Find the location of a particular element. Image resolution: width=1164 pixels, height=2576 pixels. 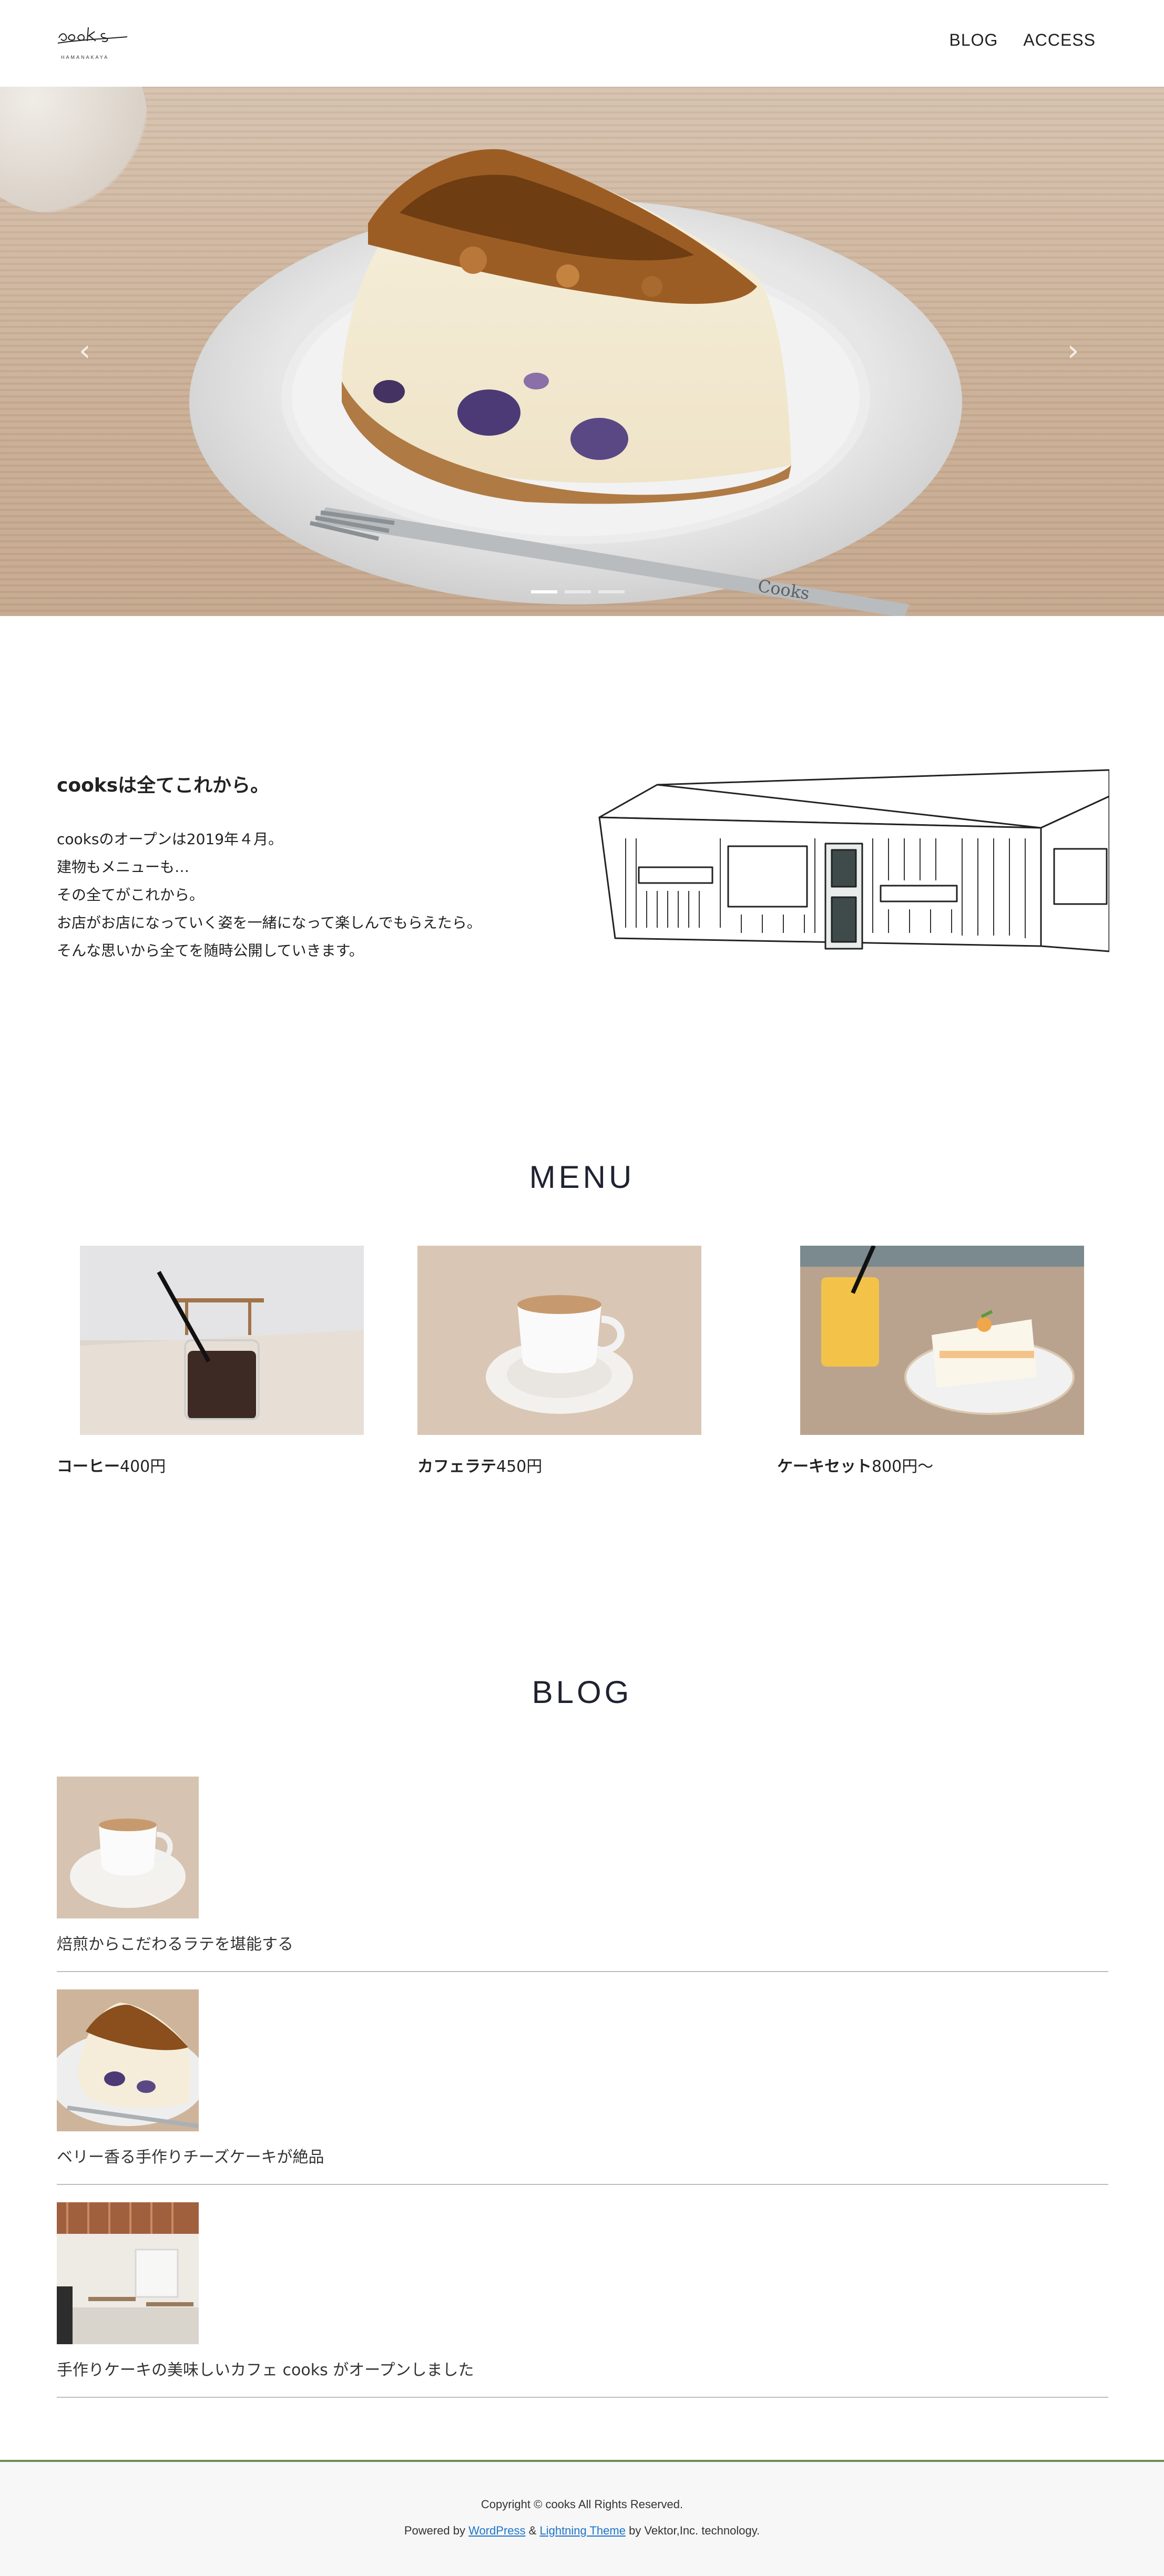

slider-prev-button: ‹ is located at coordinates (84, 351).